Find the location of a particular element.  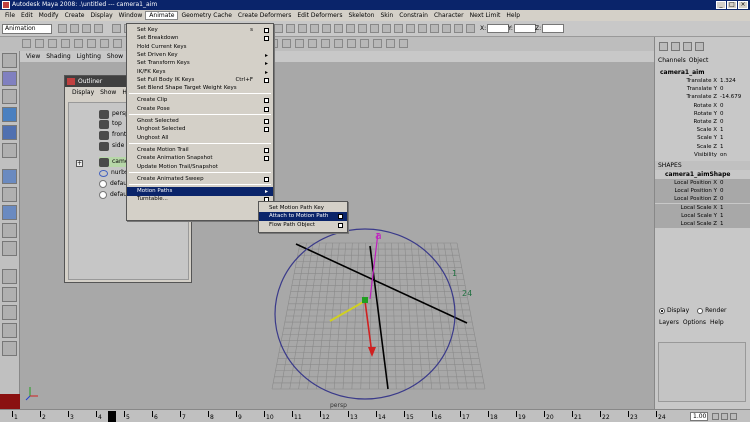

status-tool-18-icon is located at coordinates (278, 28).